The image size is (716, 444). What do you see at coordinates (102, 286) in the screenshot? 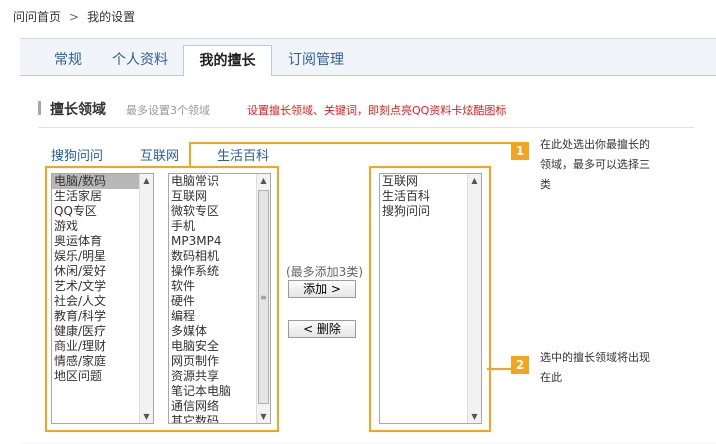
I see `list-item: 艺术/文学` at bounding box center [102, 286].